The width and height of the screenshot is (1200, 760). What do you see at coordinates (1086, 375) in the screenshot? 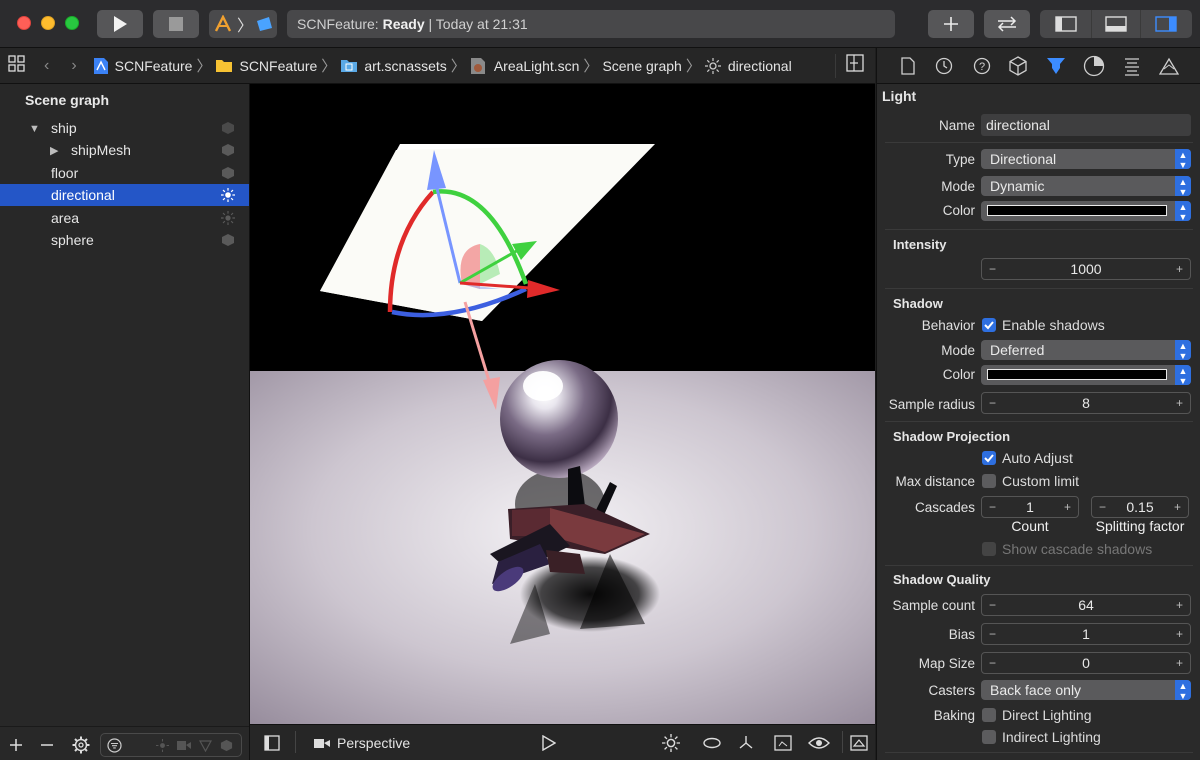
I see `shadow-color-well: ▲ ▼` at bounding box center [1086, 375].